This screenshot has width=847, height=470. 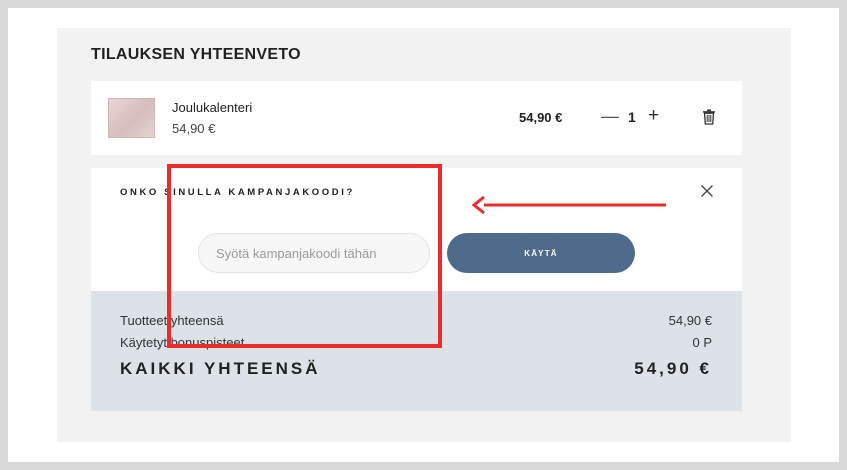 What do you see at coordinates (182, 342) in the screenshot?
I see `bonus-points-label: Käytetyt bonuspisteet` at bounding box center [182, 342].